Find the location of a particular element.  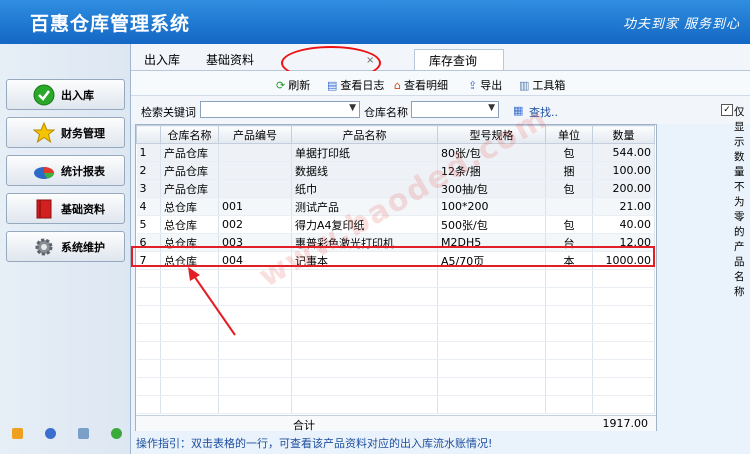

info-icon is located at coordinates (50, 433).